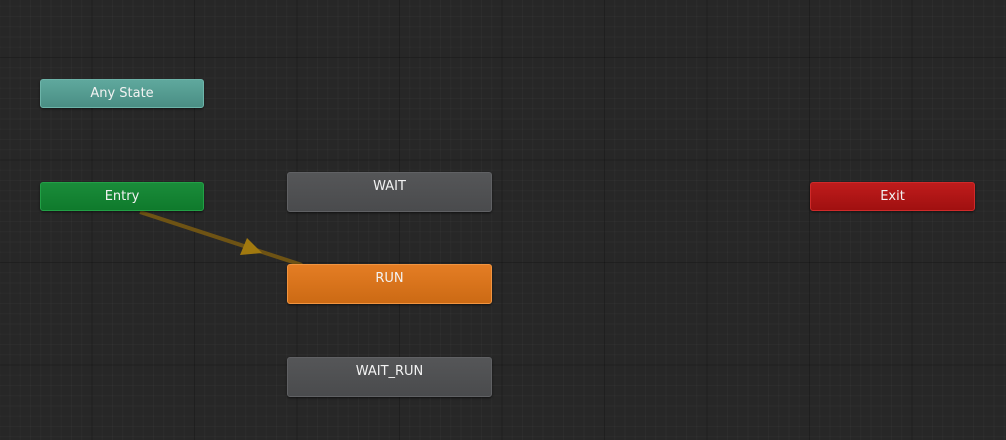  I want to click on any-state-label: Any State, so click(122, 93).